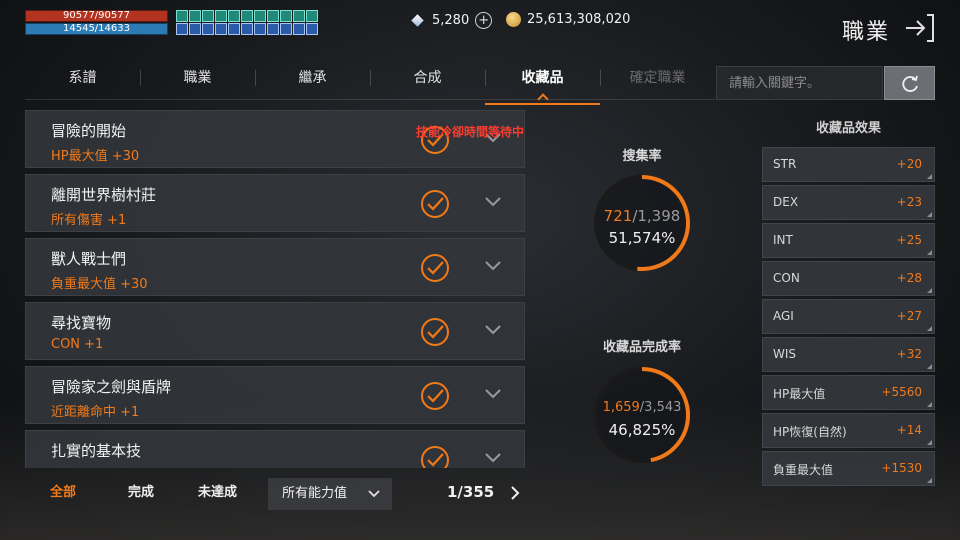 The width and height of the screenshot is (960, 540). What do you see at coordinates (909, 164) in the screenshot?
I see `effect-value: +20` at bounding box center [909, 164].